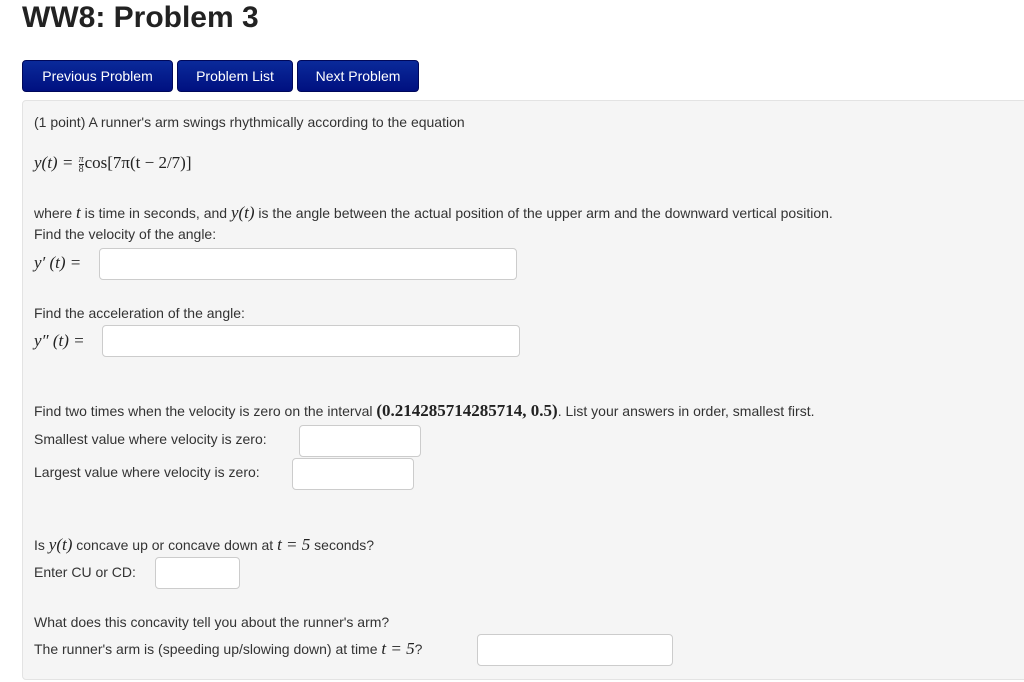  Describe the element at coordinates (360, 441) in the screenshot. I see `smallest-value-input` at that location.